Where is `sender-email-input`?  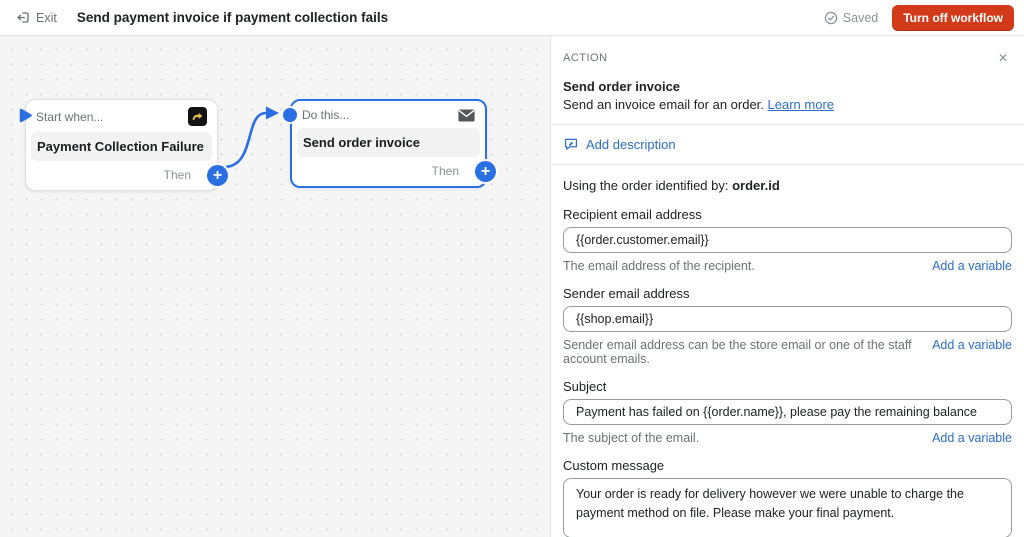 sender-email-input is located at coordinates (787, 319).